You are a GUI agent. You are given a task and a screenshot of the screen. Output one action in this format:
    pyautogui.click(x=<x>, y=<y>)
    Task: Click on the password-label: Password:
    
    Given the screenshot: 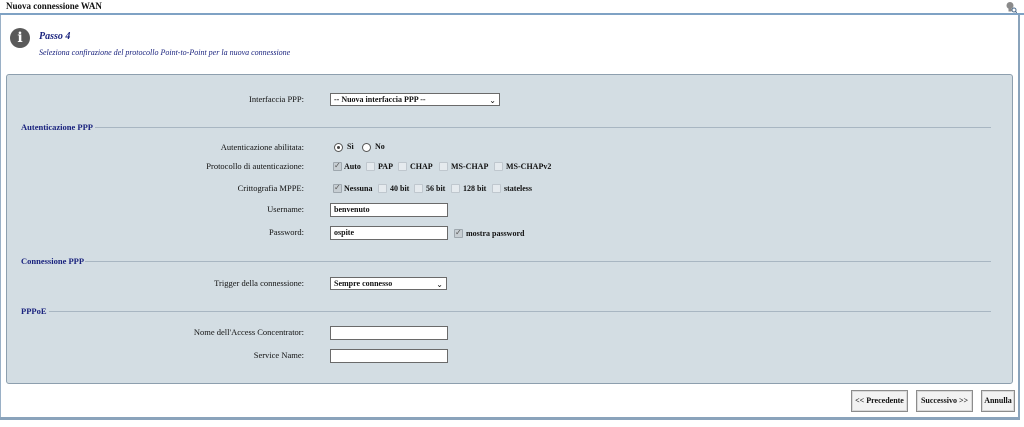 What is the action you would take?
    pyautogui.click(x=286, y=232)
    